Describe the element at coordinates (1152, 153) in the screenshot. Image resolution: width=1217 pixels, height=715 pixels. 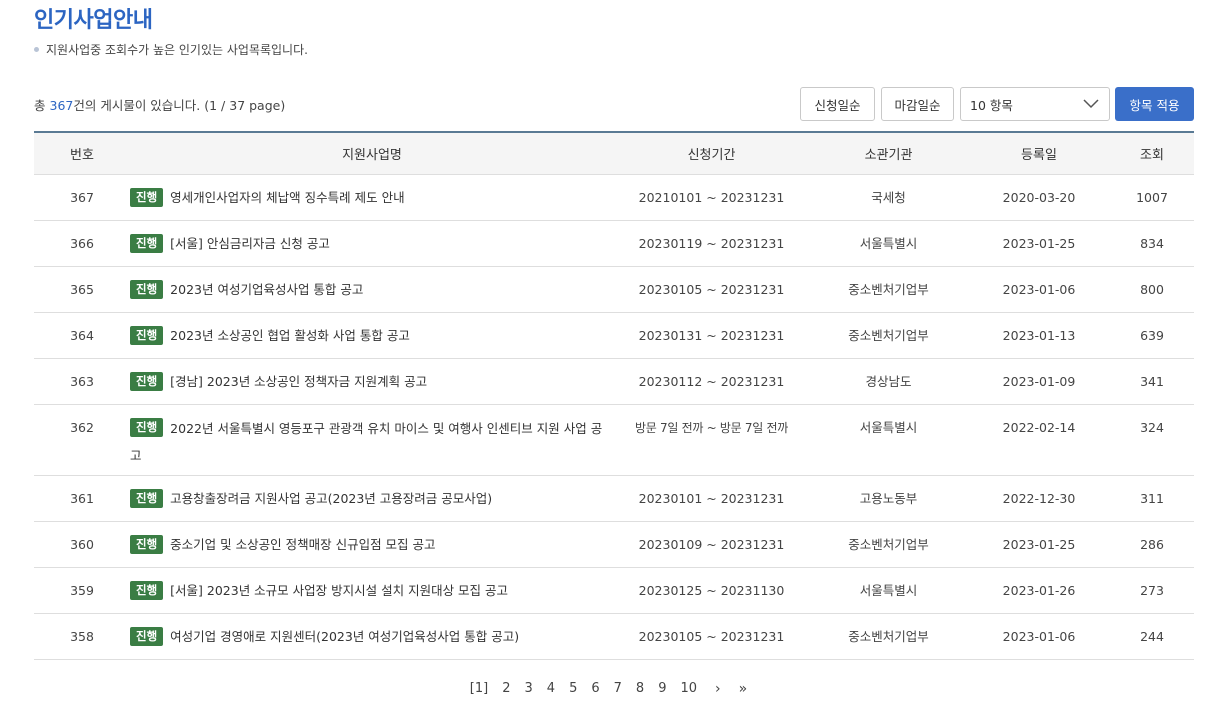
I see `header-views: 조회` at that location.